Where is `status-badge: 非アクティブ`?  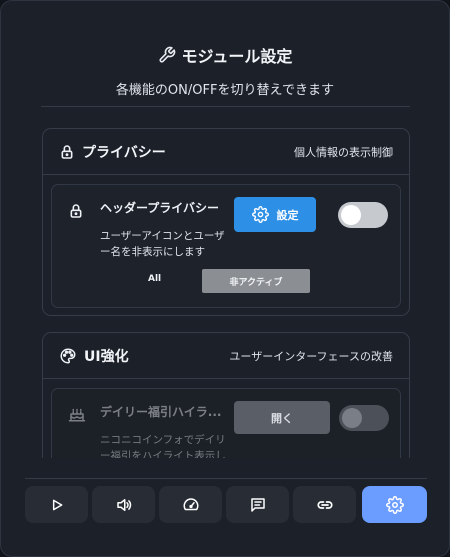 status-badge: 非アクティブ is located at coordinates (256, 281).